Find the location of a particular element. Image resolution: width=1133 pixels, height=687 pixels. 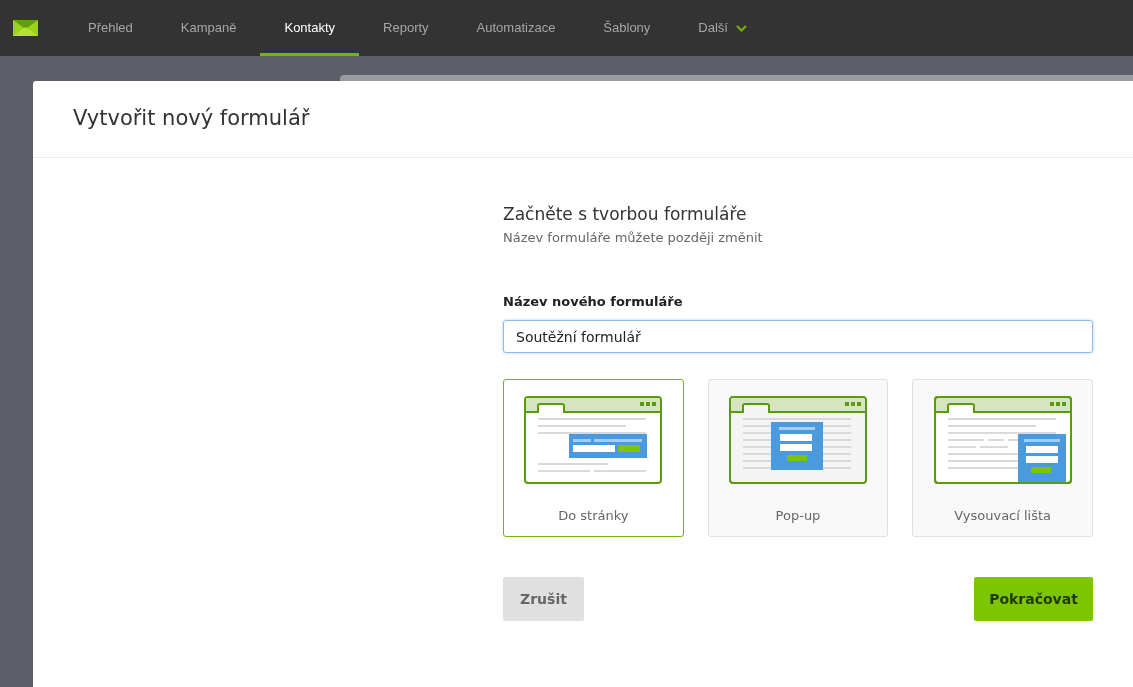

form-type-card: Vysouvací lišta is located at coordinates (1002, 458).